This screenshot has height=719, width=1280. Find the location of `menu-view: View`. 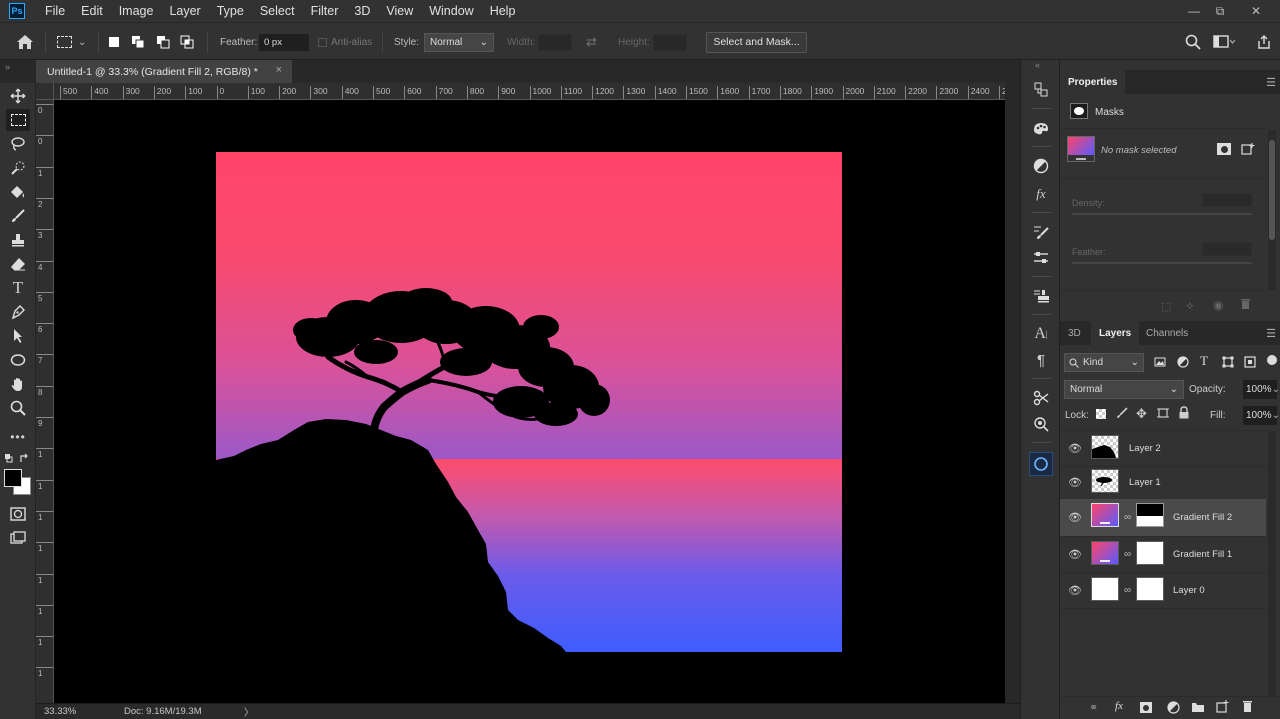

menu-view: View is located at coordinates (399, 11).